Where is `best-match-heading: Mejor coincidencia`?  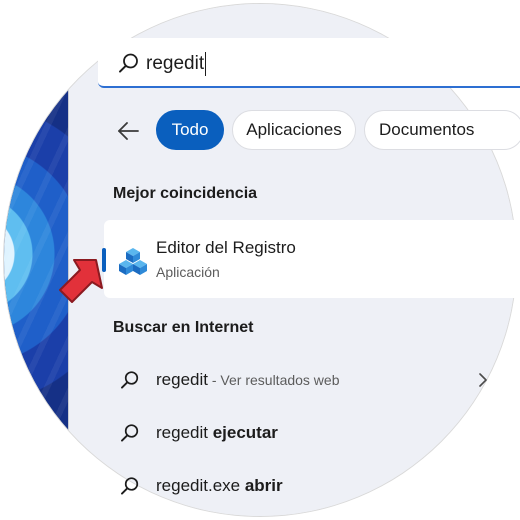
best-match-heading: Mejor coincidencia is located at coordinates (185, 193).